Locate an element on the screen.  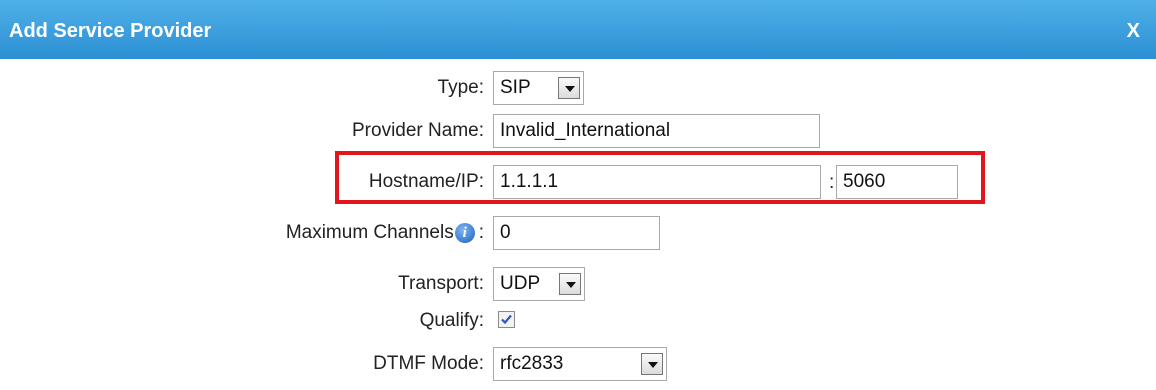
transport-select: UDP is located at coordinates (539, 284).